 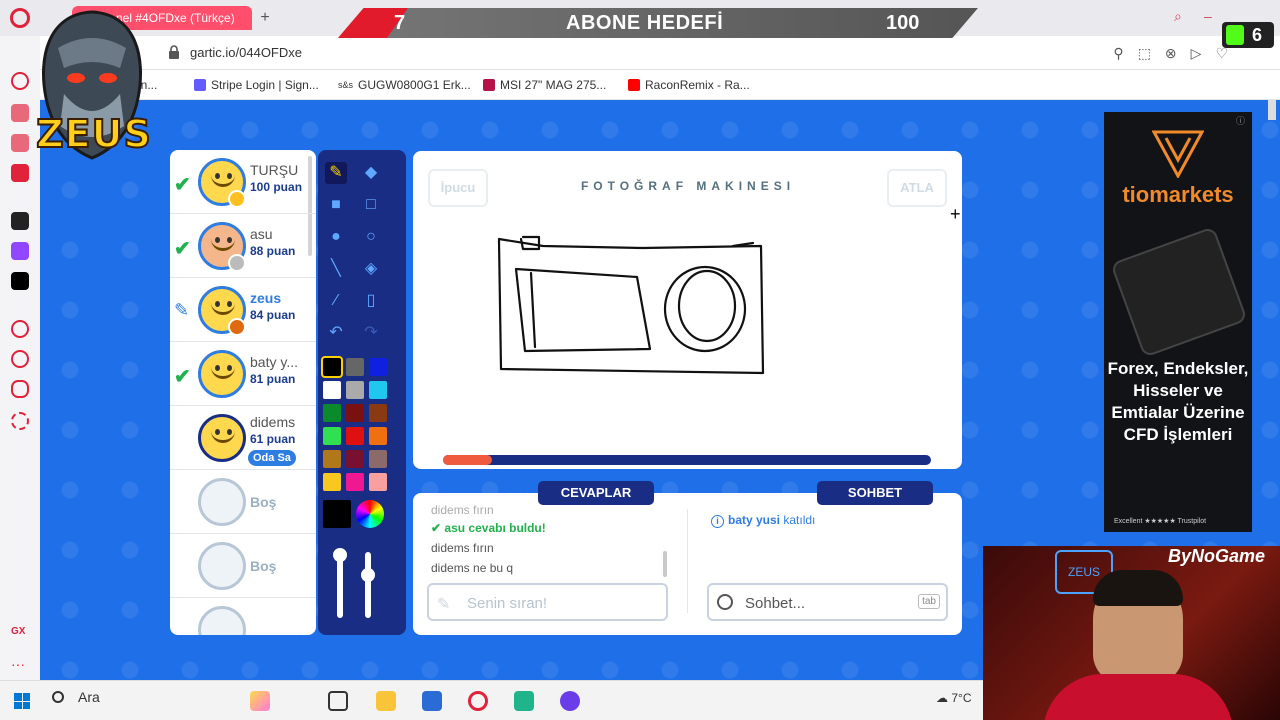 What do you see at coordinates (355, 367) in the screenshot?
I see `color-swatch-gray` at bounding box center [355, 367].